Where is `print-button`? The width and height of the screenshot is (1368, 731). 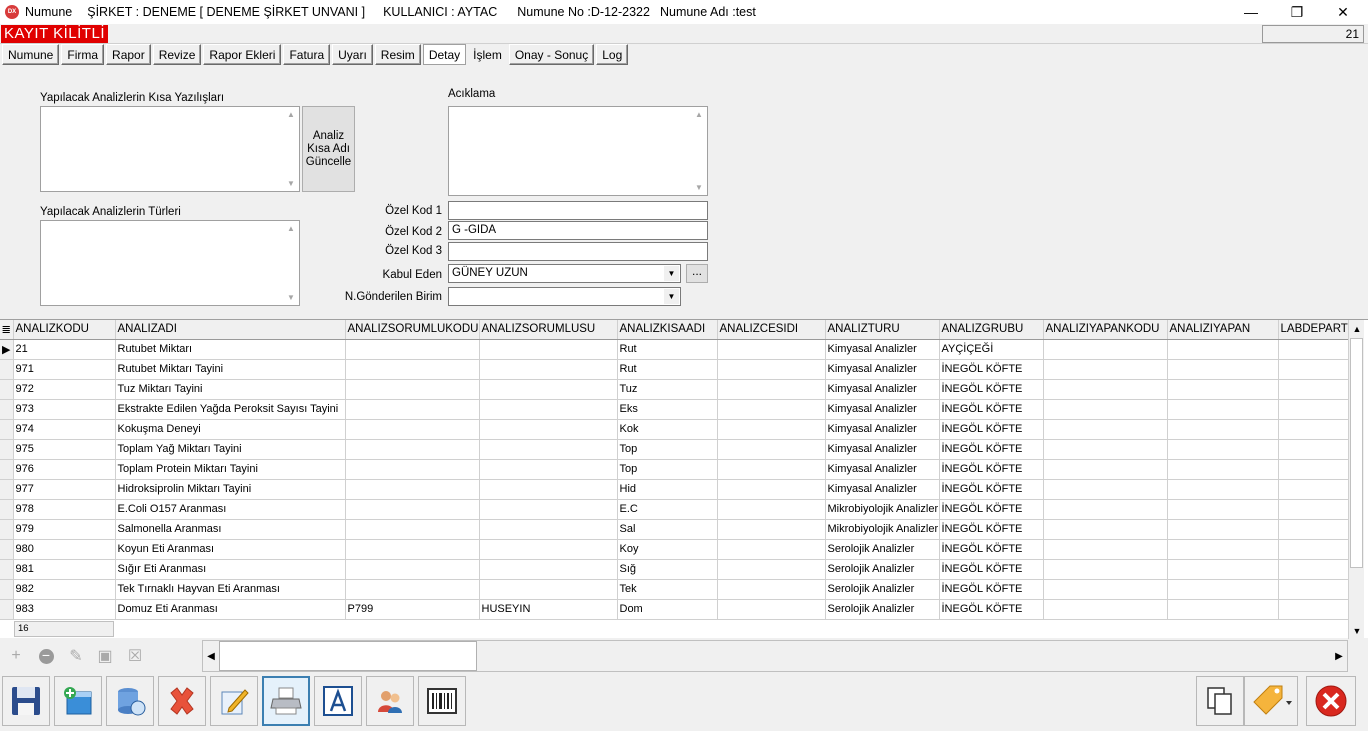 print-button is located at coordinates (286, 701).